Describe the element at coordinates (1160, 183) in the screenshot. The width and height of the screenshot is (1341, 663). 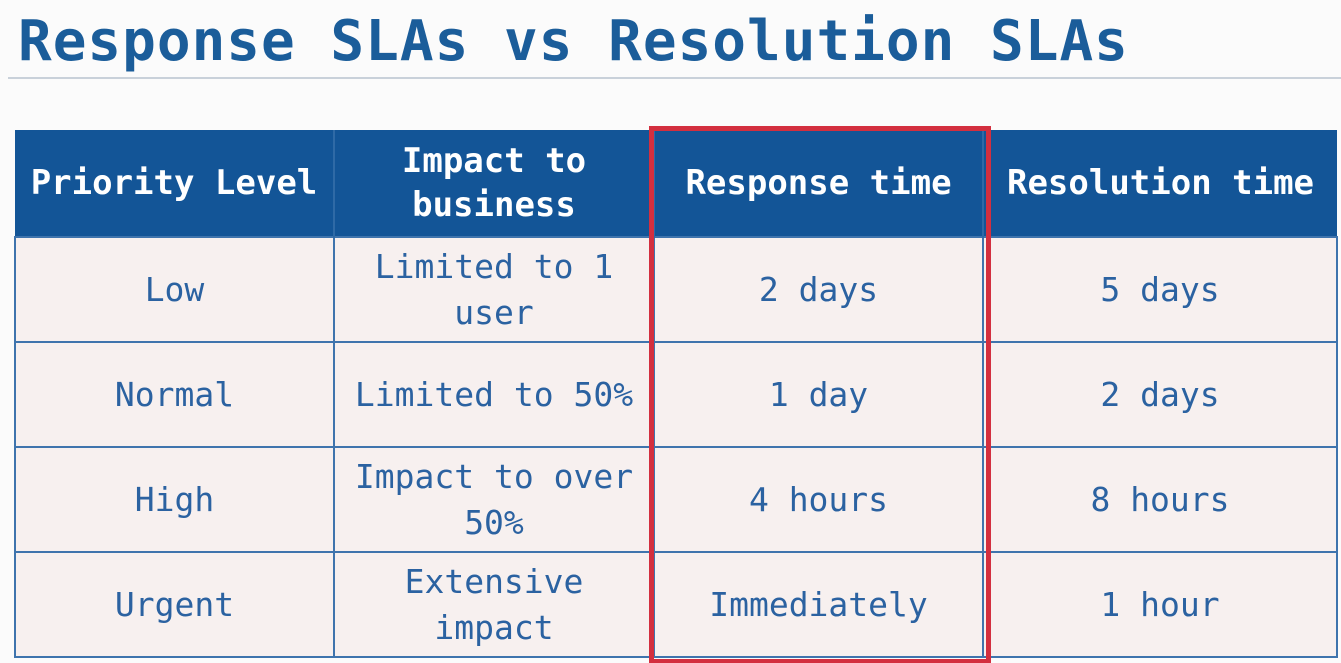
I see `header-resolution-time: Resolution time` at that location.